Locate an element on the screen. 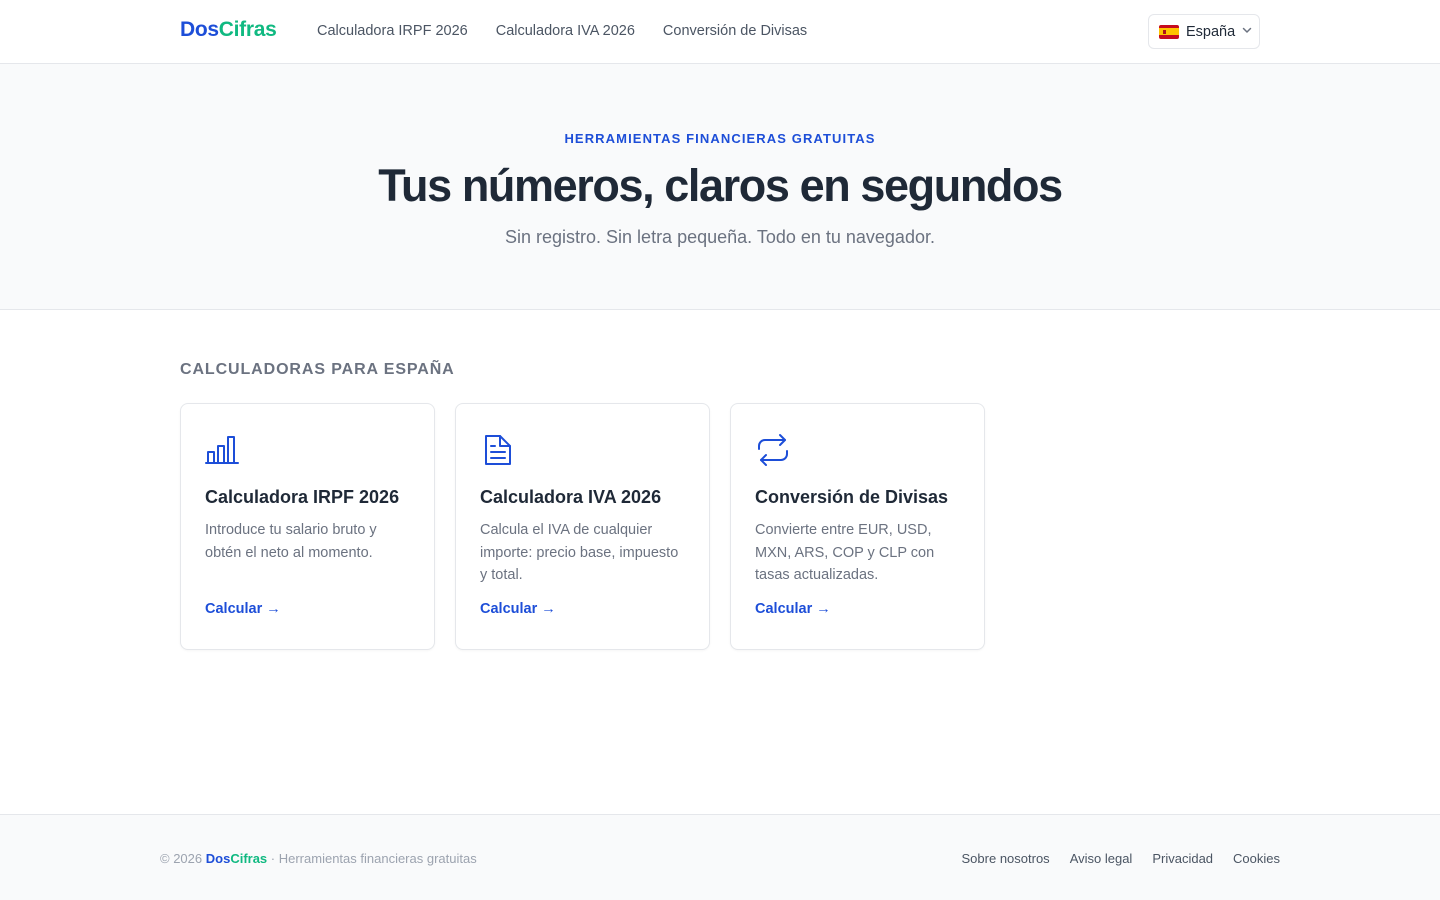 Image resolution: width=1440 pixels, height=900 pixels. section-title: CALCULADORAS PARA ESPAÑA is located at coordinates (317, 369).